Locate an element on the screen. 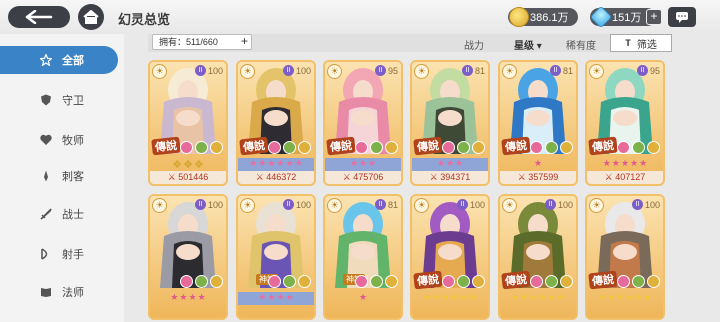 Image resolution: width=720 pixels, height=322 pixels. sidebar-item-assassin: 刺客 is located at coordinates (59, 176).